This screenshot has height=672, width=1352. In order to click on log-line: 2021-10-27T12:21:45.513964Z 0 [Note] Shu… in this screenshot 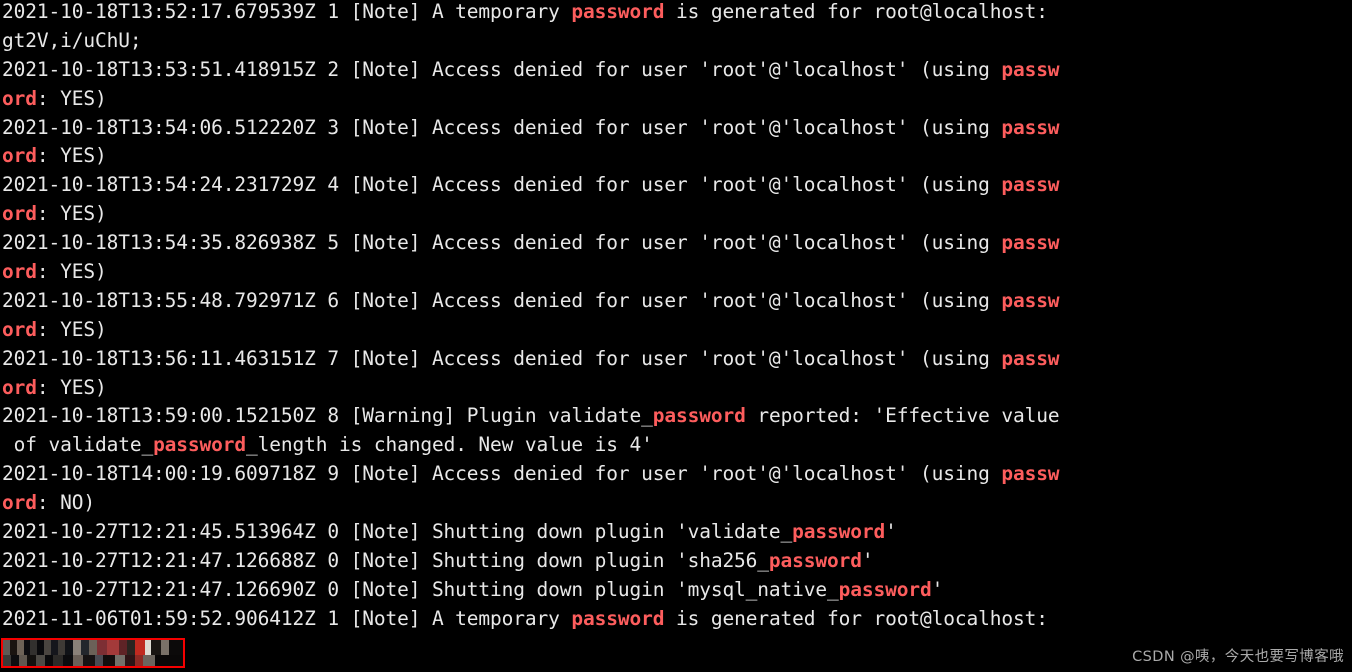, I will do `click(677, 532)`.